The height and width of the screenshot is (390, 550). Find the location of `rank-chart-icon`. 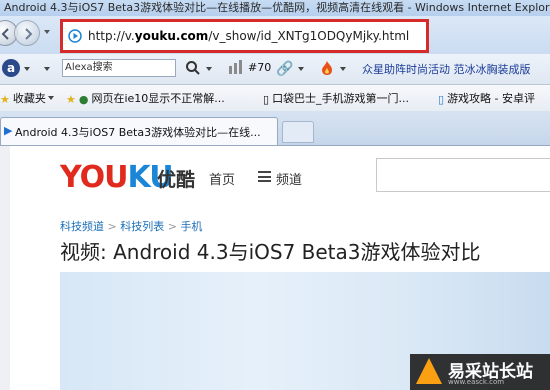

rank-chart-icon is located at coordinates (235, 69).